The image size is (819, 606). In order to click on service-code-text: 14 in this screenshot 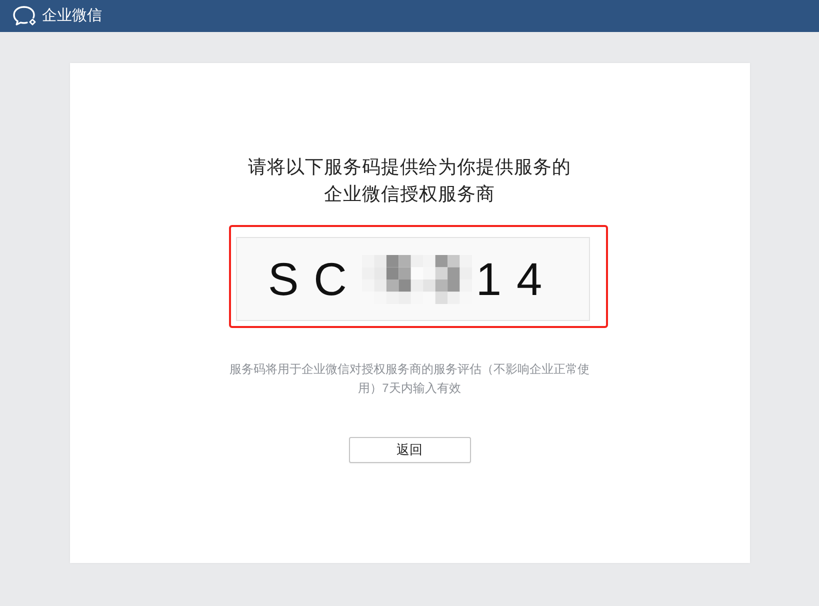, I will do `click(517, 279)`.